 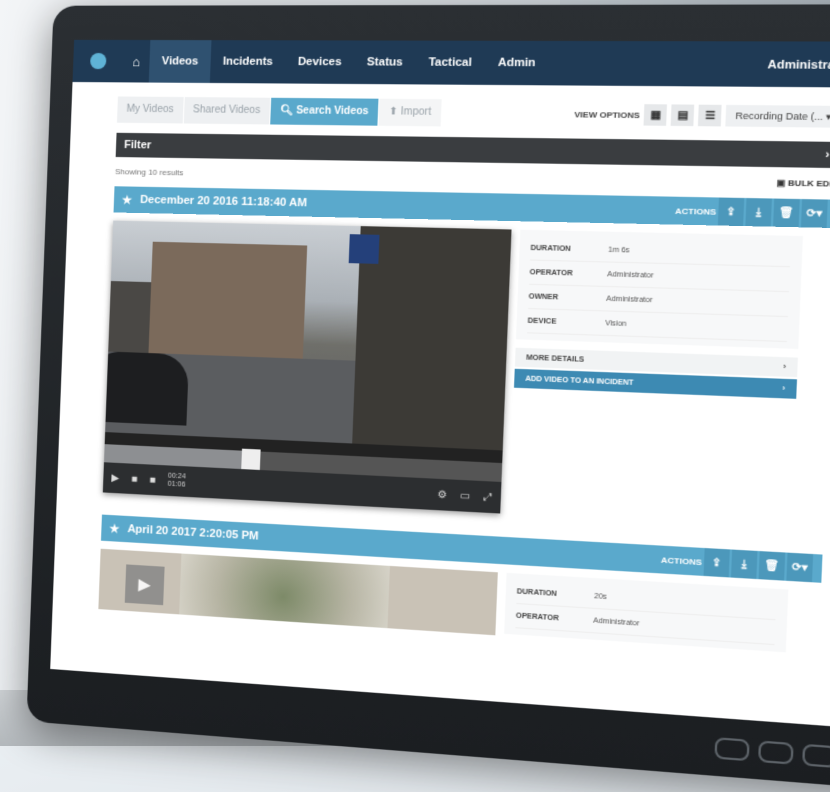 I want to click on list-view-icon: ☰, so click(x=710, y=115).